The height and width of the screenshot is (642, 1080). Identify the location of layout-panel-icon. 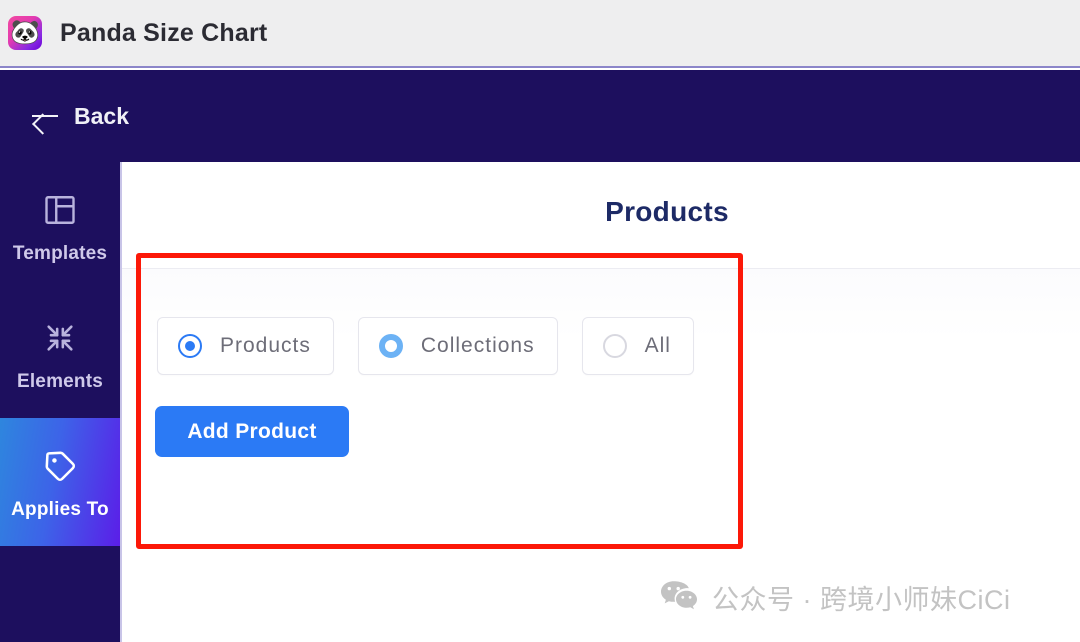
(60, 210).